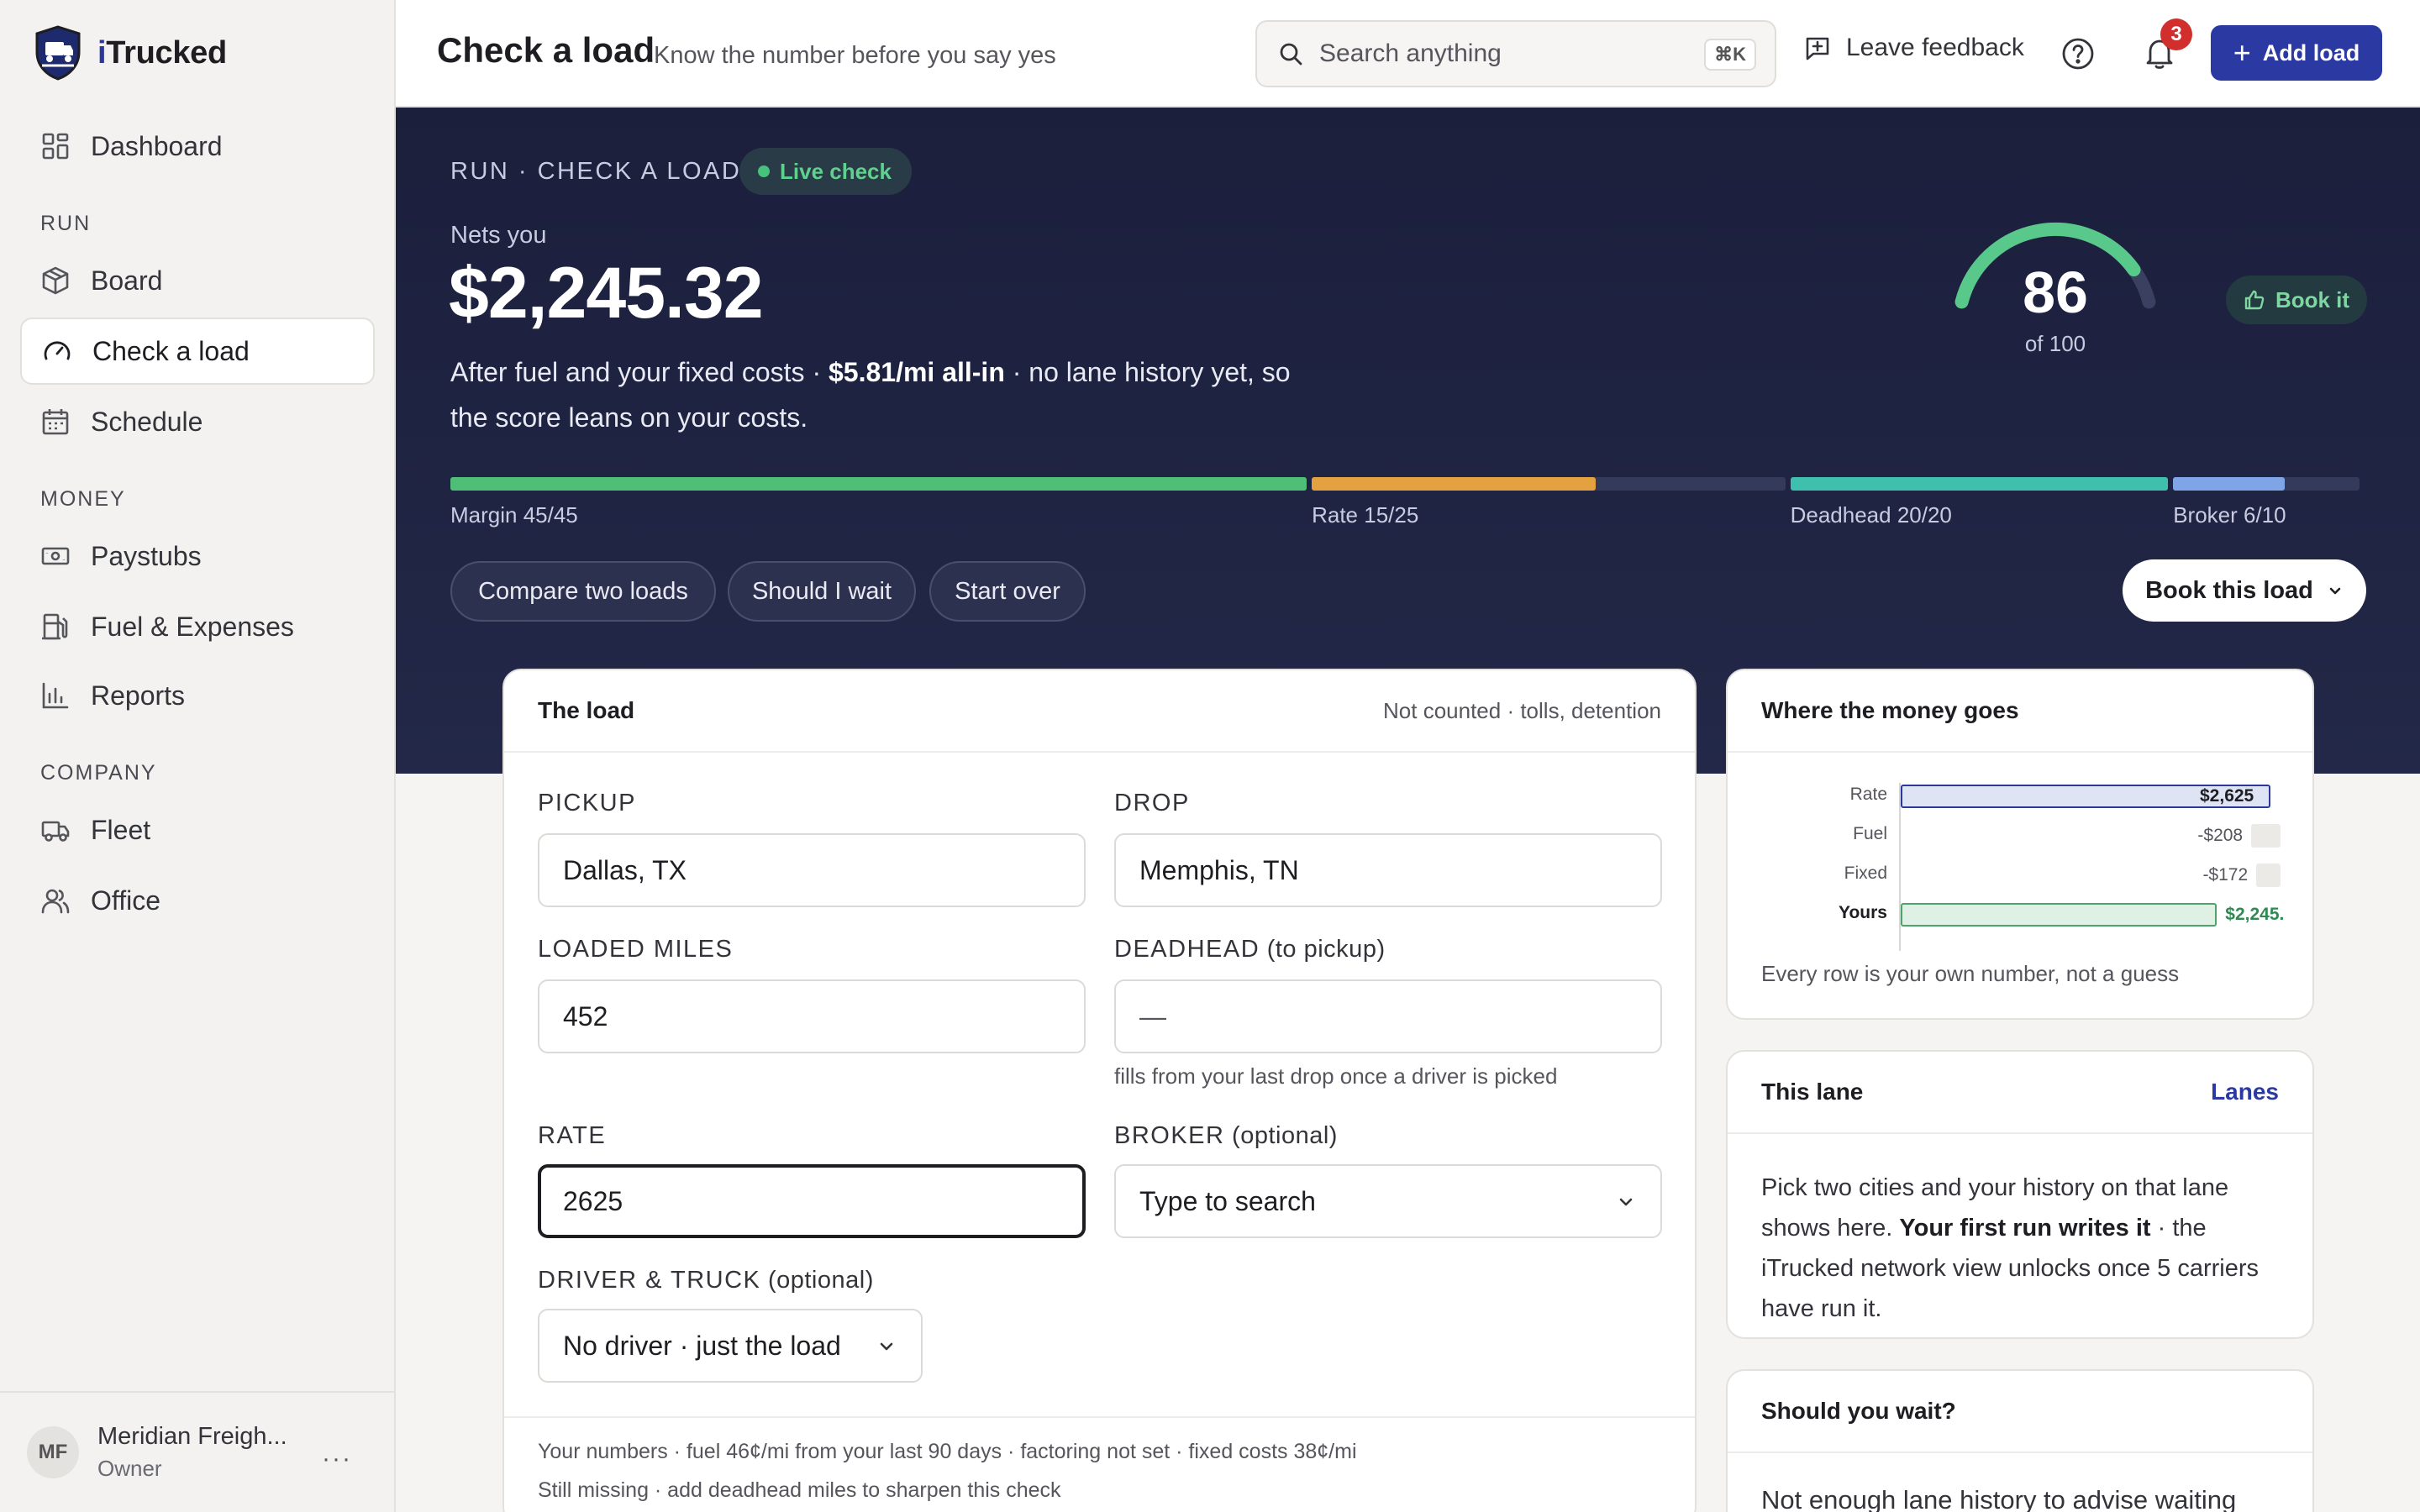 The width and height of the screenshot is (2420, 1512). Describe the element at coordinates (583, 591) in the screenshot. I see `compare-two-loads-button: Compare two loads` at that location.